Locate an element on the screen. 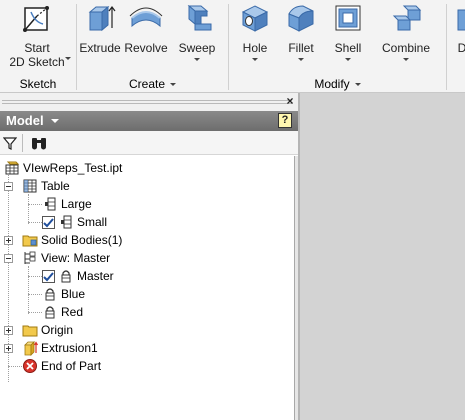 This screenshot has width=465, height=420. shell-button: Shell is located at coordinates (348, 37).